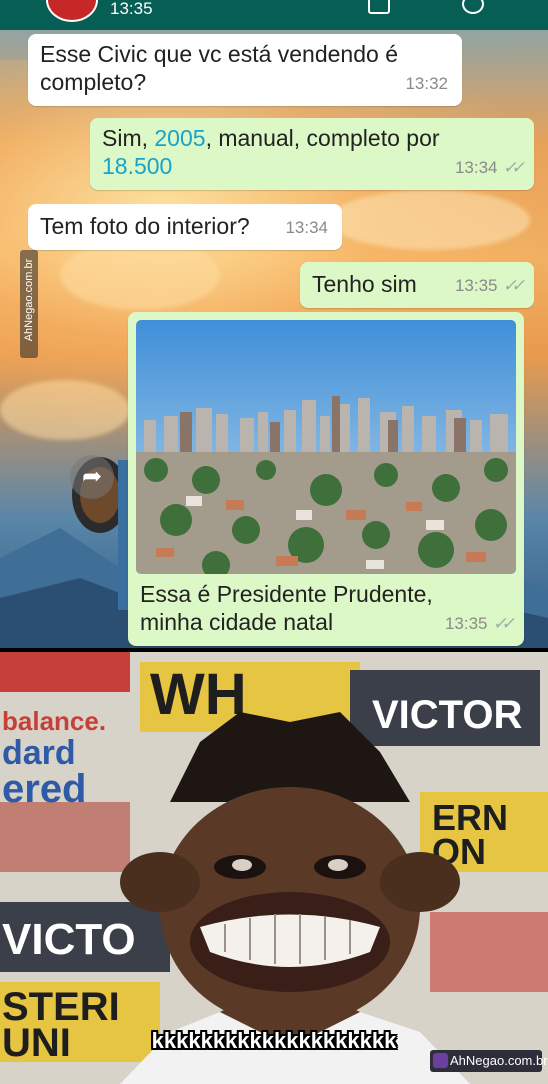 The height and width of the screenshot is (1084, 548). Describe the element at coordinates (473, 7) in the screenshot. I see `voice-call-icon` at that location.